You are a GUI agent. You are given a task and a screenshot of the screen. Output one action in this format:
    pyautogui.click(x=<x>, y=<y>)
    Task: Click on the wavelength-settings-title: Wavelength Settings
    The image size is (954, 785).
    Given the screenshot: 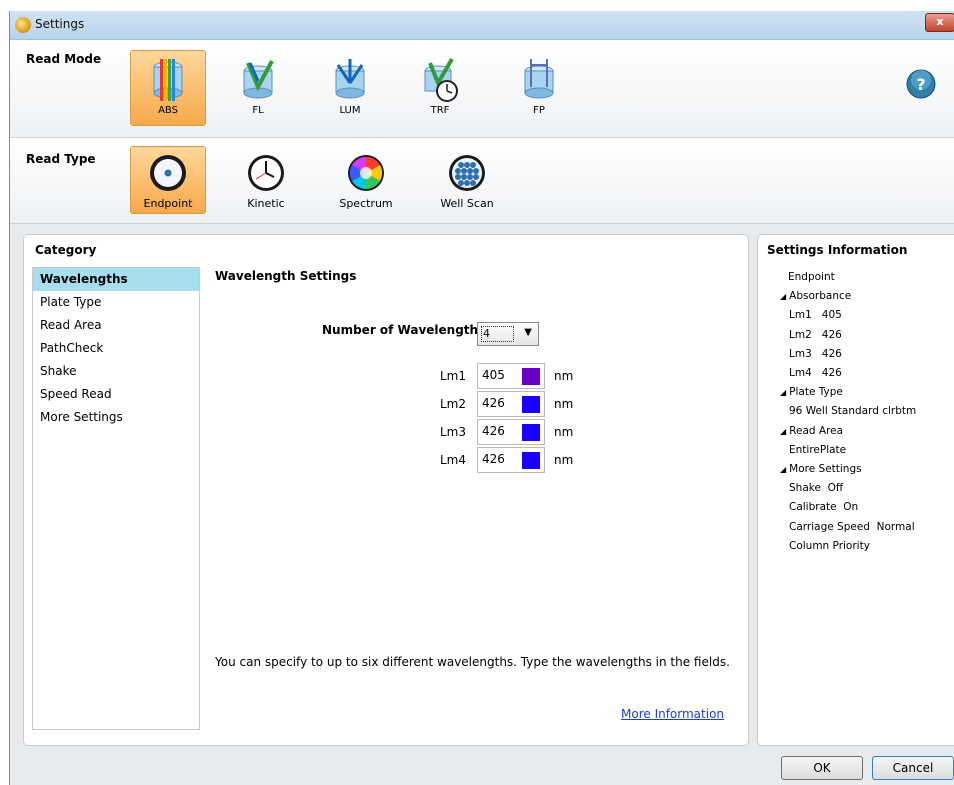 What is the action you would take?
    pyautogui.click(x=286, y=276)
    